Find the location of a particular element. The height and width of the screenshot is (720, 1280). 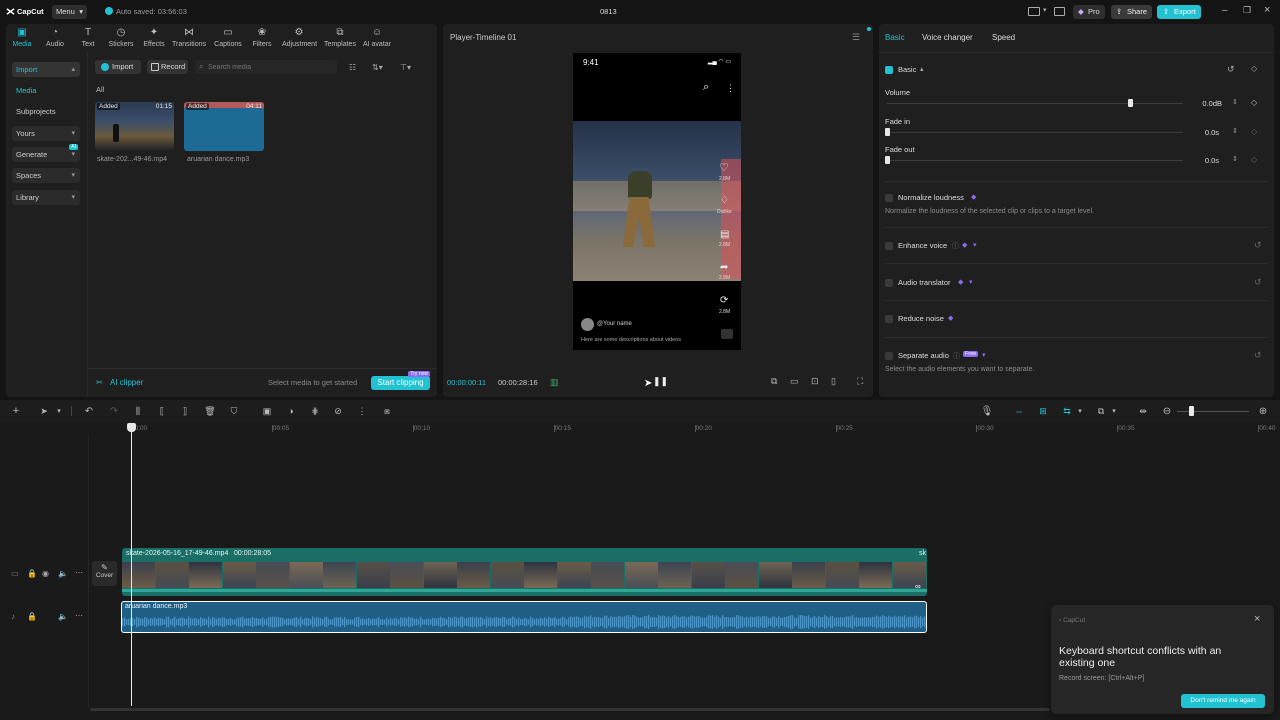

close-icon: × is located at coordinates (1257, 619).